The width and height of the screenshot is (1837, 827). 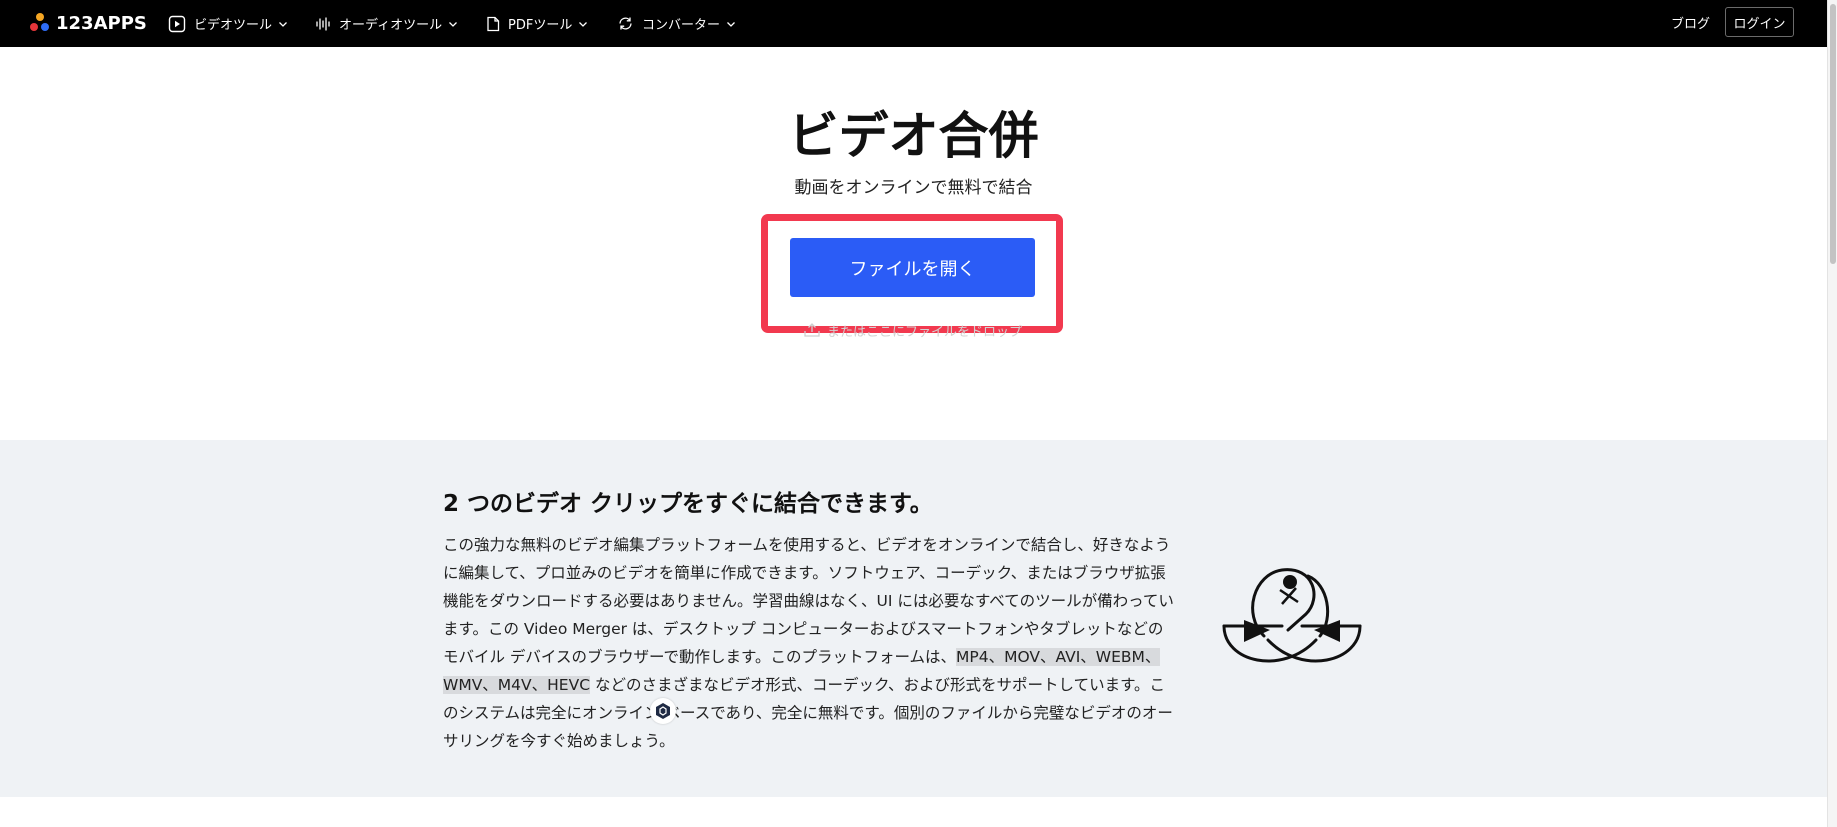 What do you see at coordinates (1832, 413) in the screenshot?
I see `page-scrollbar` at bounding box center [1832, 413].